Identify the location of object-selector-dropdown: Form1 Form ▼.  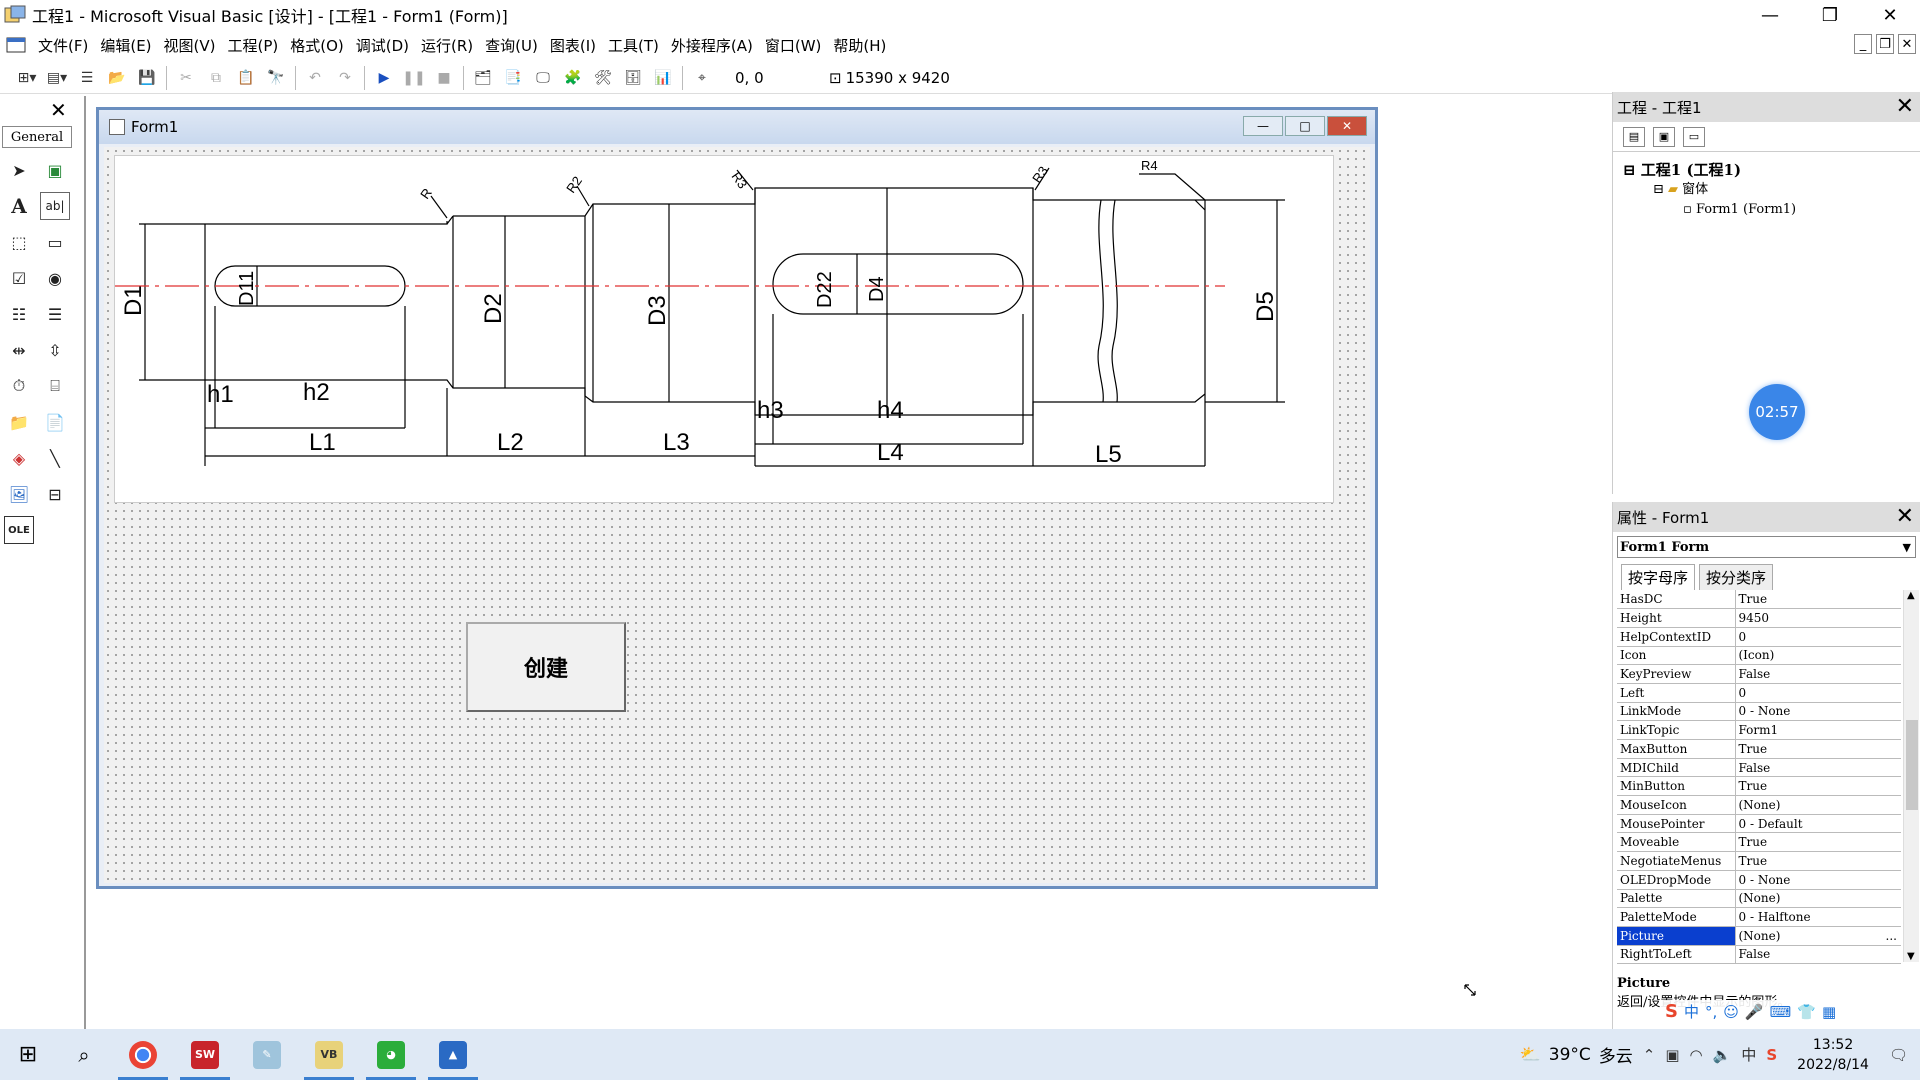
(1766, 547).